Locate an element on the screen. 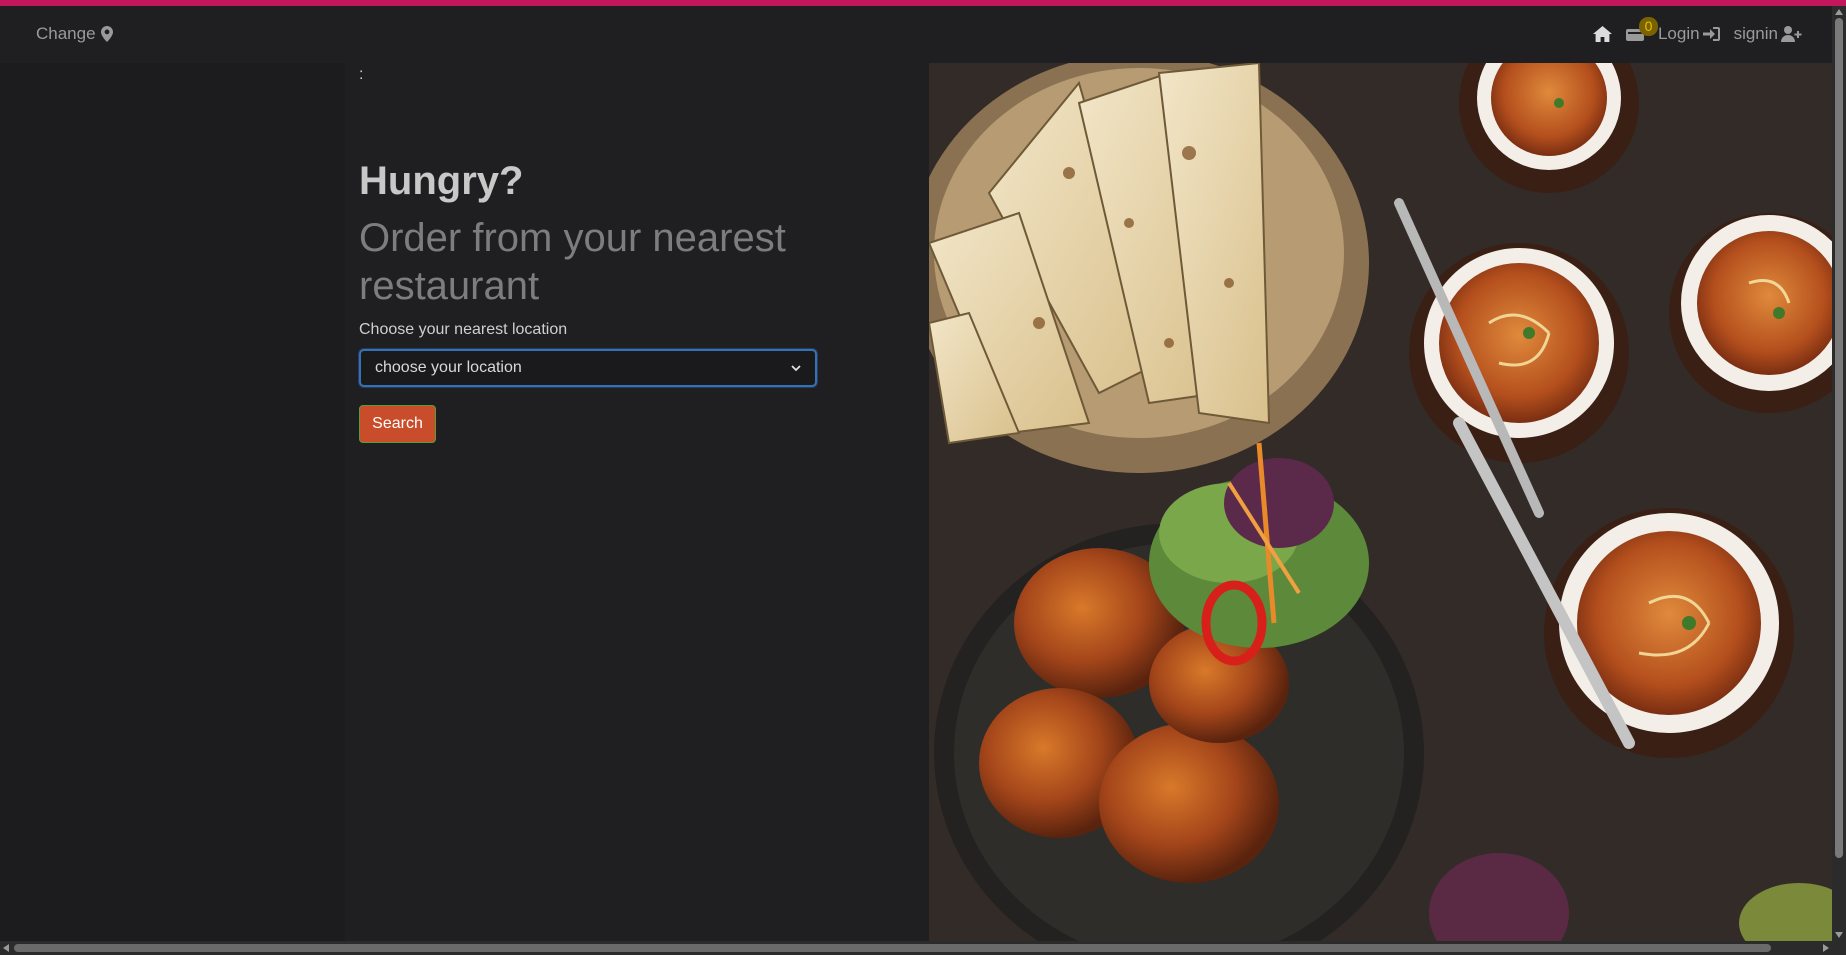 This screenshot has height=955, width=1846. cart-count-badge: 0 is located at coordinates (1648, 26).